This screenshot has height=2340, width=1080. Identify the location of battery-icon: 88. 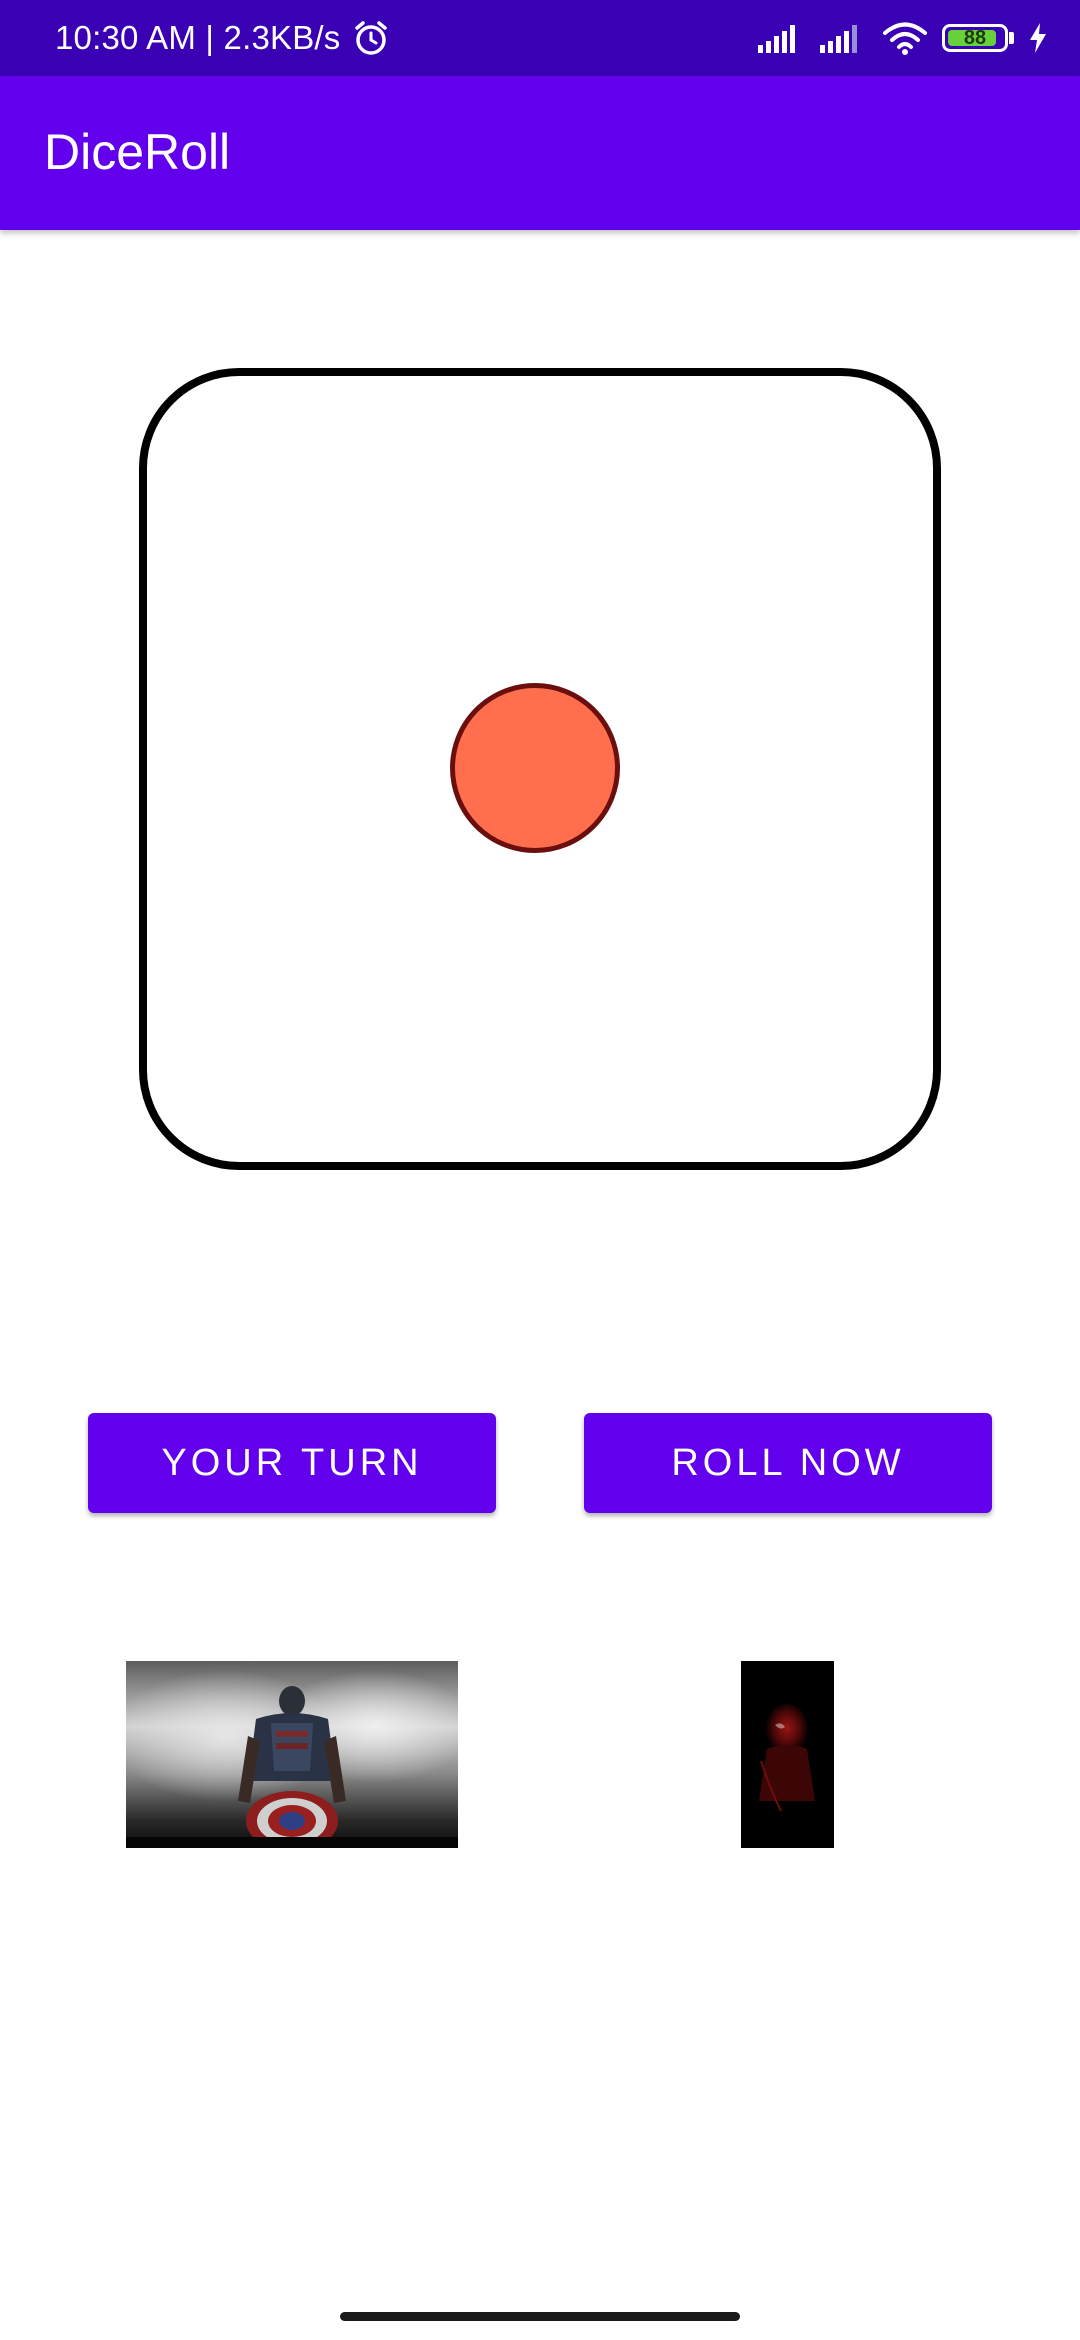
(978, 38).